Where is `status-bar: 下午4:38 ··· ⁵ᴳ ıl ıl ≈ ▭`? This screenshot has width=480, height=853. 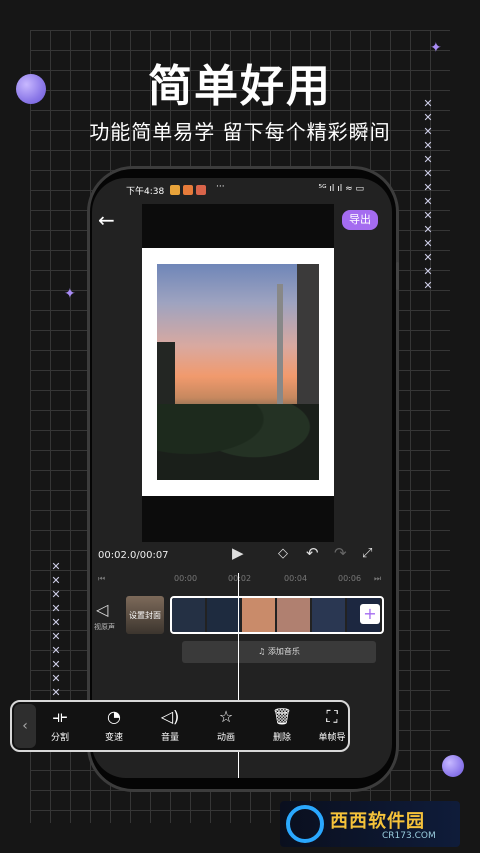 status-bar: 下午4:38 ··· ⁵ᴳ ıl ıl ≈ ▭ is located at coordinates (242, 191).